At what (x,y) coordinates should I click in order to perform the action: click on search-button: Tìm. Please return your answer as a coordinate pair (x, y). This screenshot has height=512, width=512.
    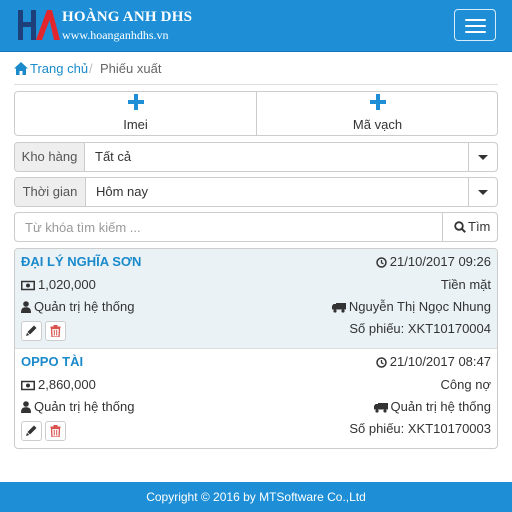
    Looking at the image, I should click on (470, 227).